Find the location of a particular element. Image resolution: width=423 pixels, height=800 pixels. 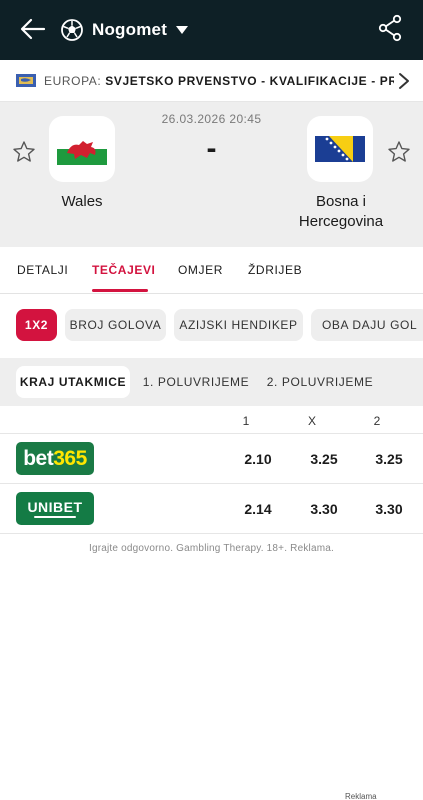

unibet-logo: UNIBET is located at coordinates (55, 508).